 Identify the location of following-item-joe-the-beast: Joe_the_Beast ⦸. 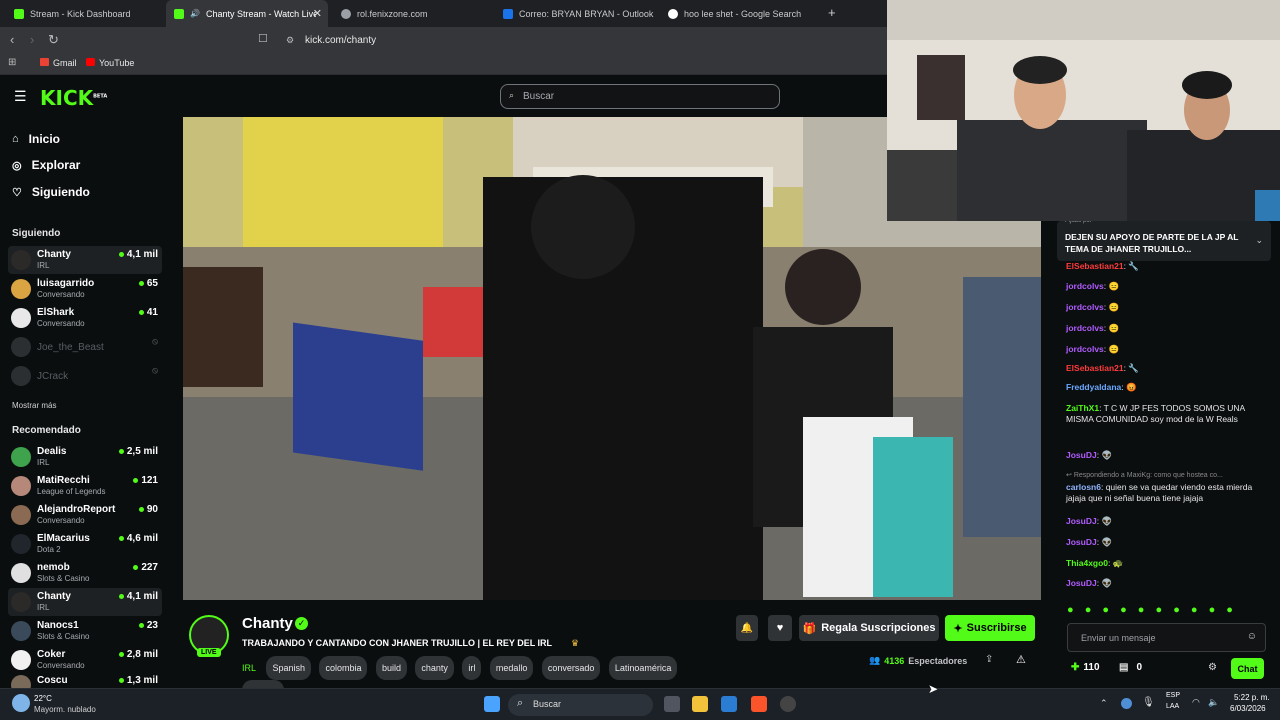
(85, 347).